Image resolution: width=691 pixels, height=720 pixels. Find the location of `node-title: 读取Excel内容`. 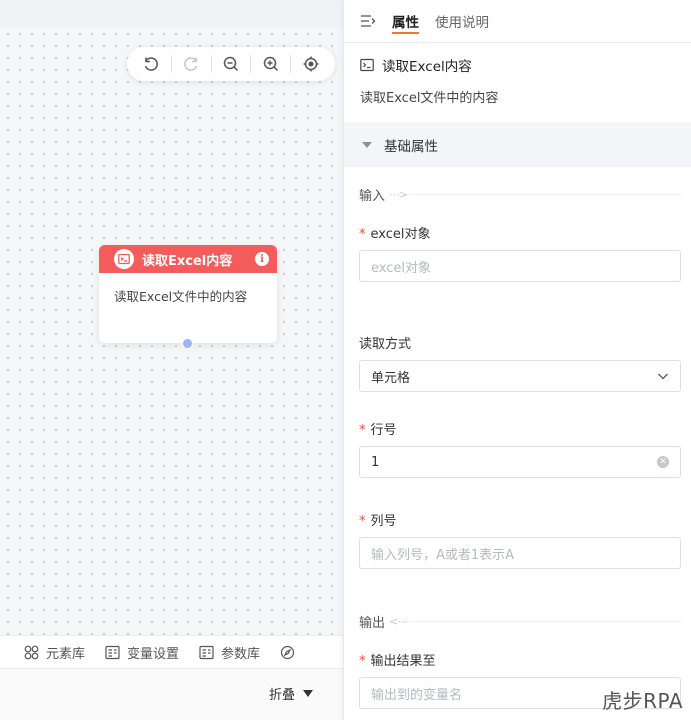

node-title: 读取Excel内容 is located at coordinates (187, 261).